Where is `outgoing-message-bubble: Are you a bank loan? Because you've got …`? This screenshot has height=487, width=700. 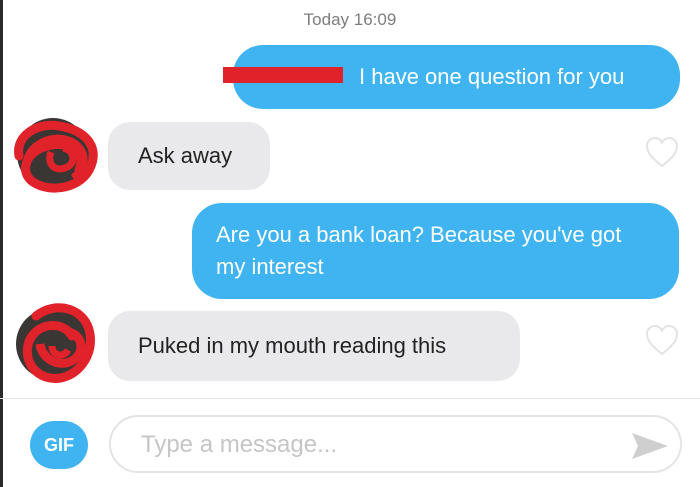 outgoing-message-bubble: Are you a bank loan? Because you've got … is located at coordinates (435, 251).